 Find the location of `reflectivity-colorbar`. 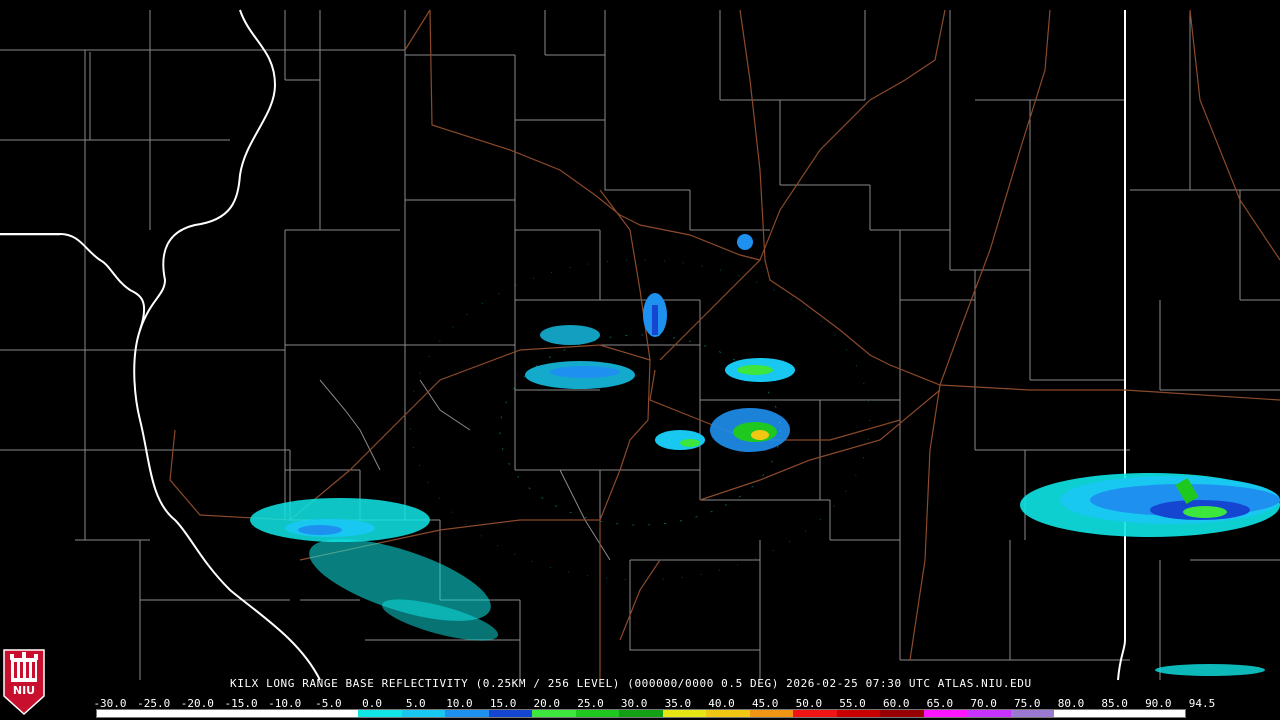

reflectivity-colorbar is located at coordinates (641, 713).